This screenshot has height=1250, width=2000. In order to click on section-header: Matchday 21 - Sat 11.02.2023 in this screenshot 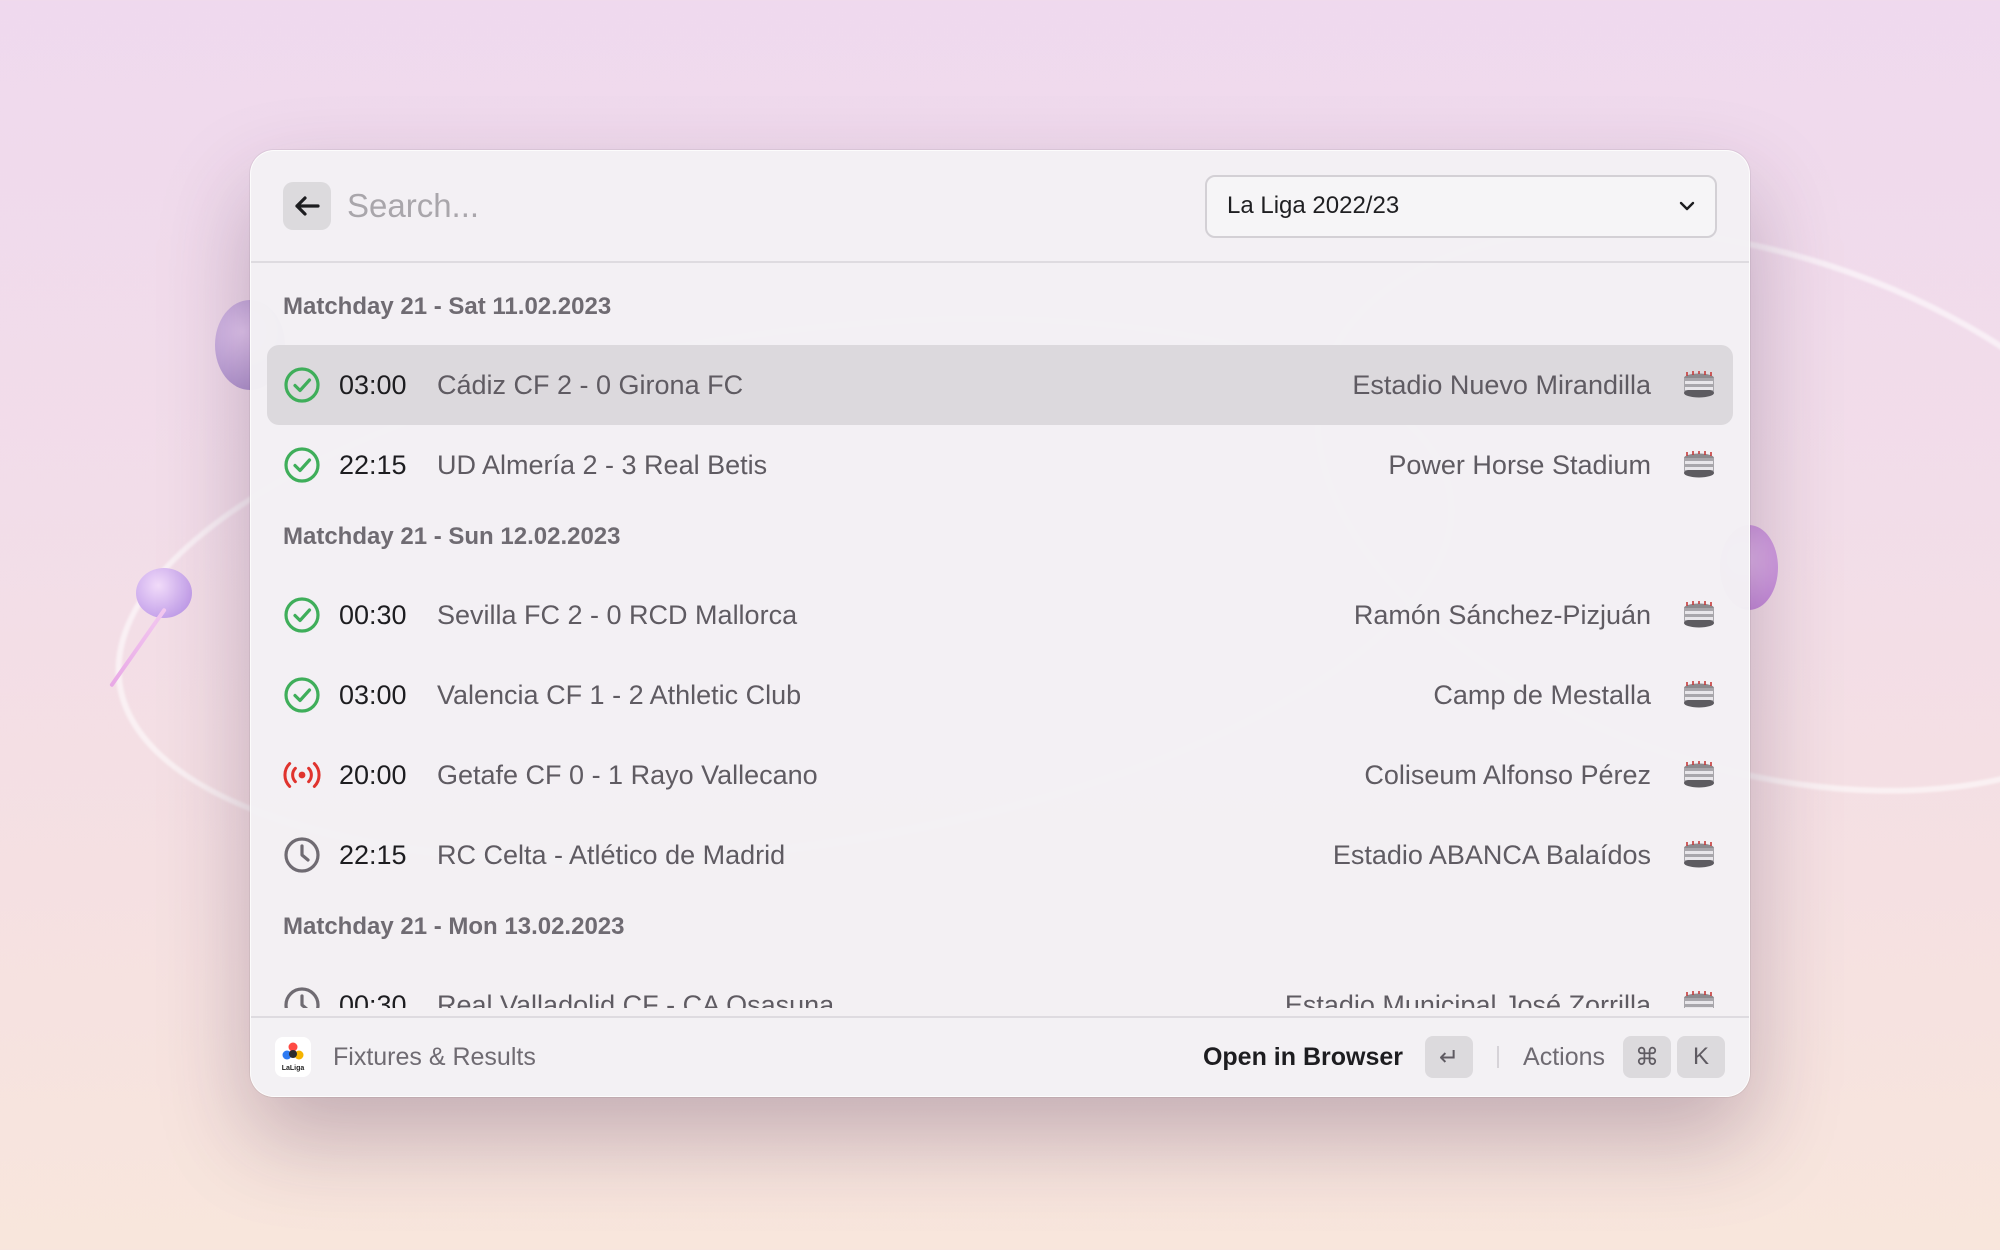, I will do `click(447, 306)`.